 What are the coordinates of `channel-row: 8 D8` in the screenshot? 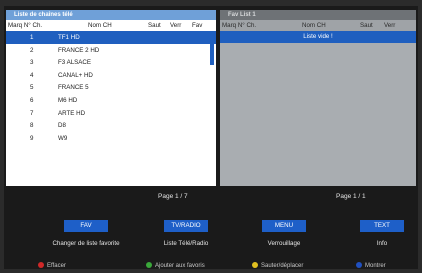 It's located at (111, 125).